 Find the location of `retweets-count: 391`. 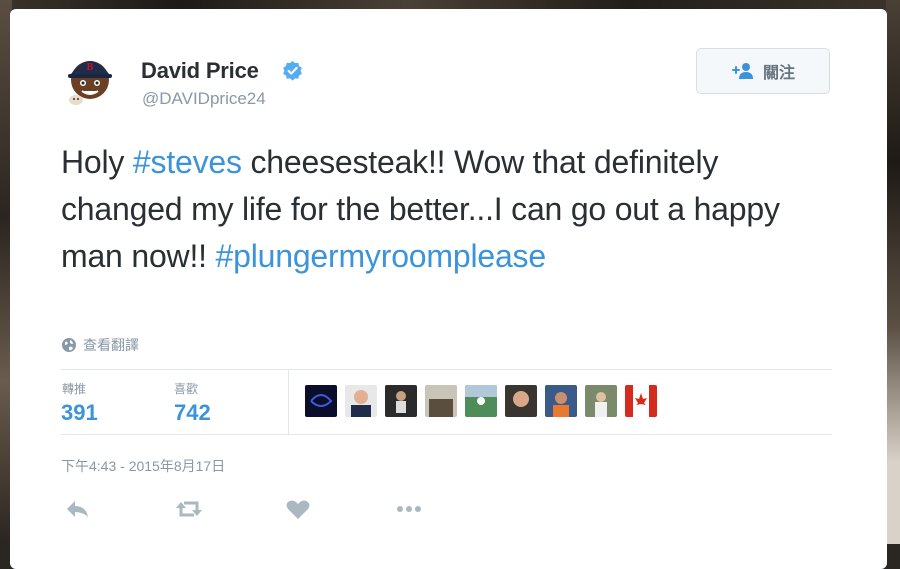

retweets-count: 391 is located at coordinates (79, 413).